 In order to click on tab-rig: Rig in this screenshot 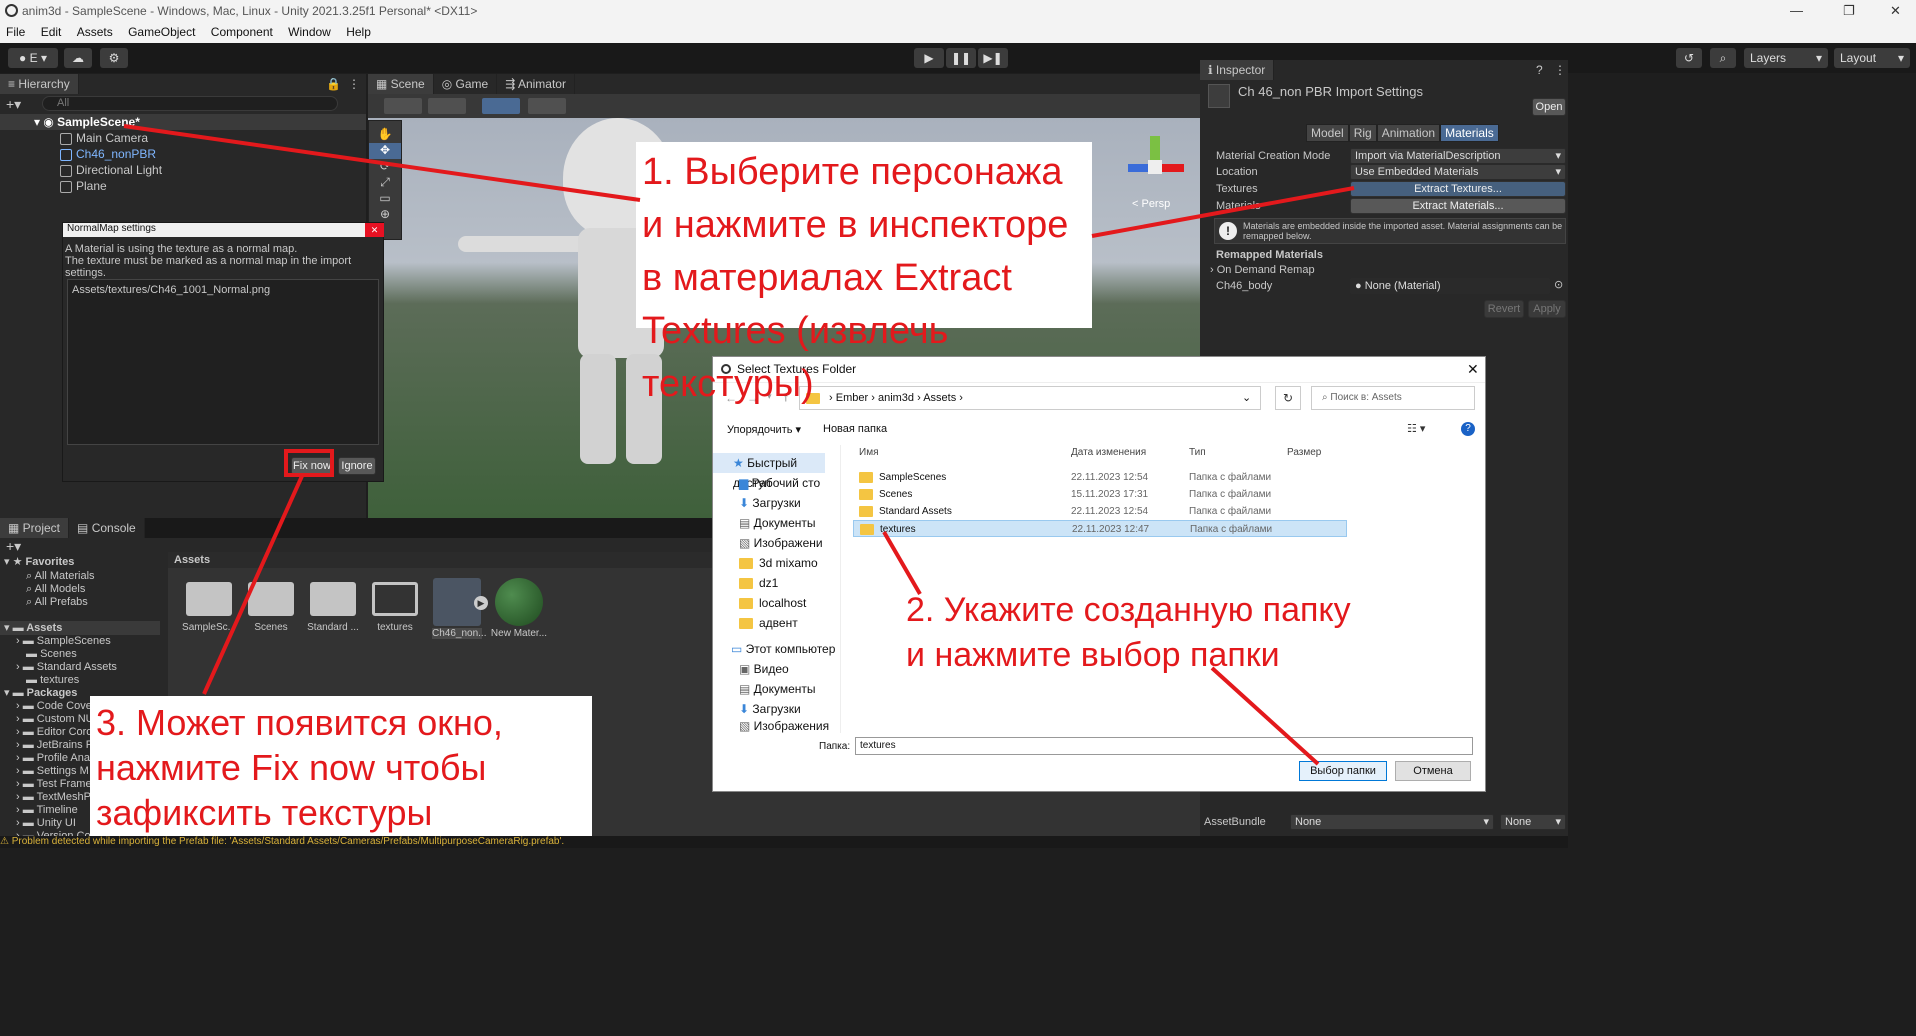, I will do `click(1362, 133)`.